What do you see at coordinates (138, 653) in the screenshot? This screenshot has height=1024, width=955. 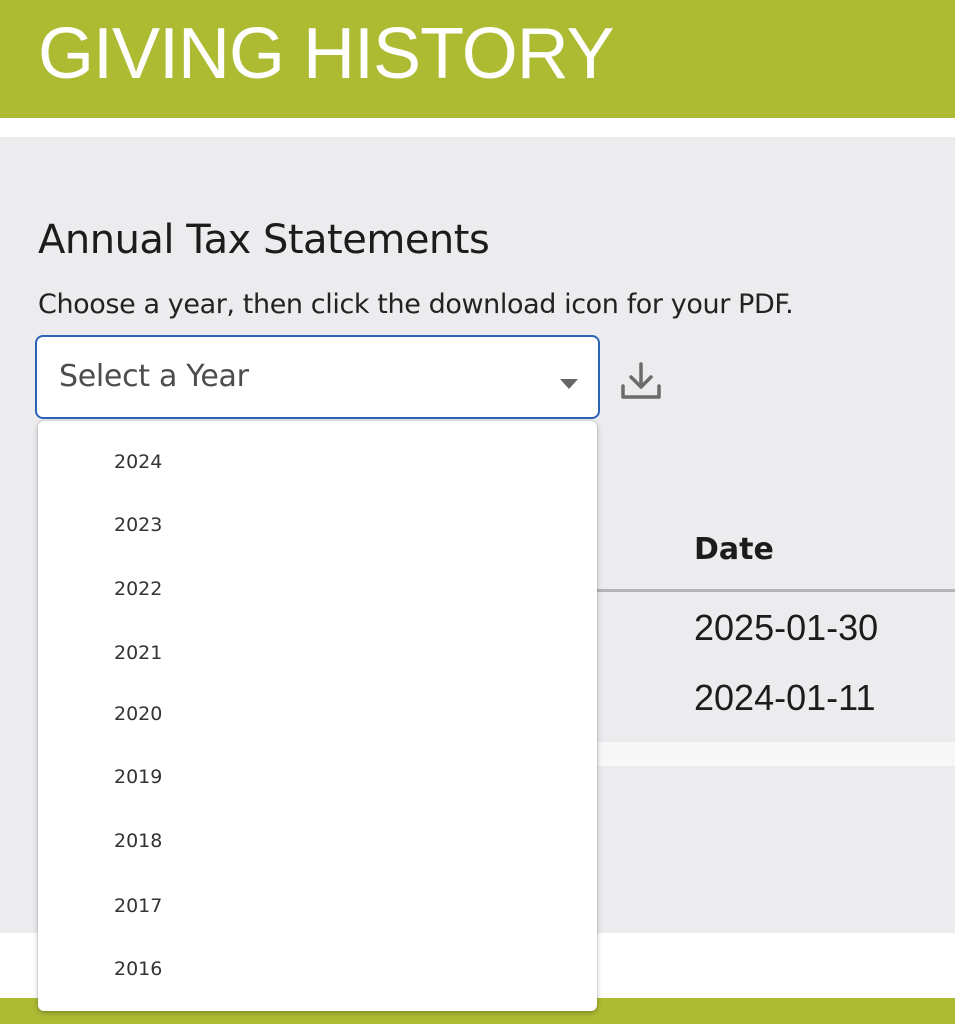 I see `year-option-label: 2021` at bounding box center [138, 653].